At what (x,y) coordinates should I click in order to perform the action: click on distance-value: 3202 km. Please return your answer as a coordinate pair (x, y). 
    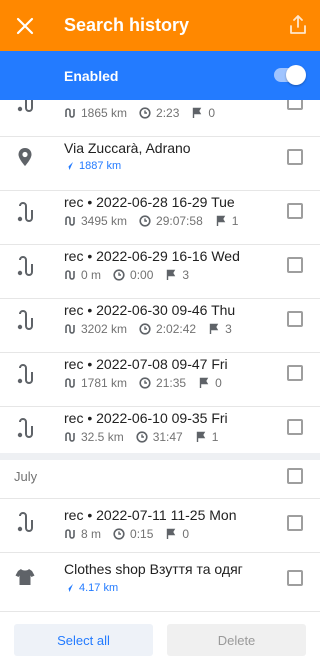
    Looking at the image, I should click on (104, 329).